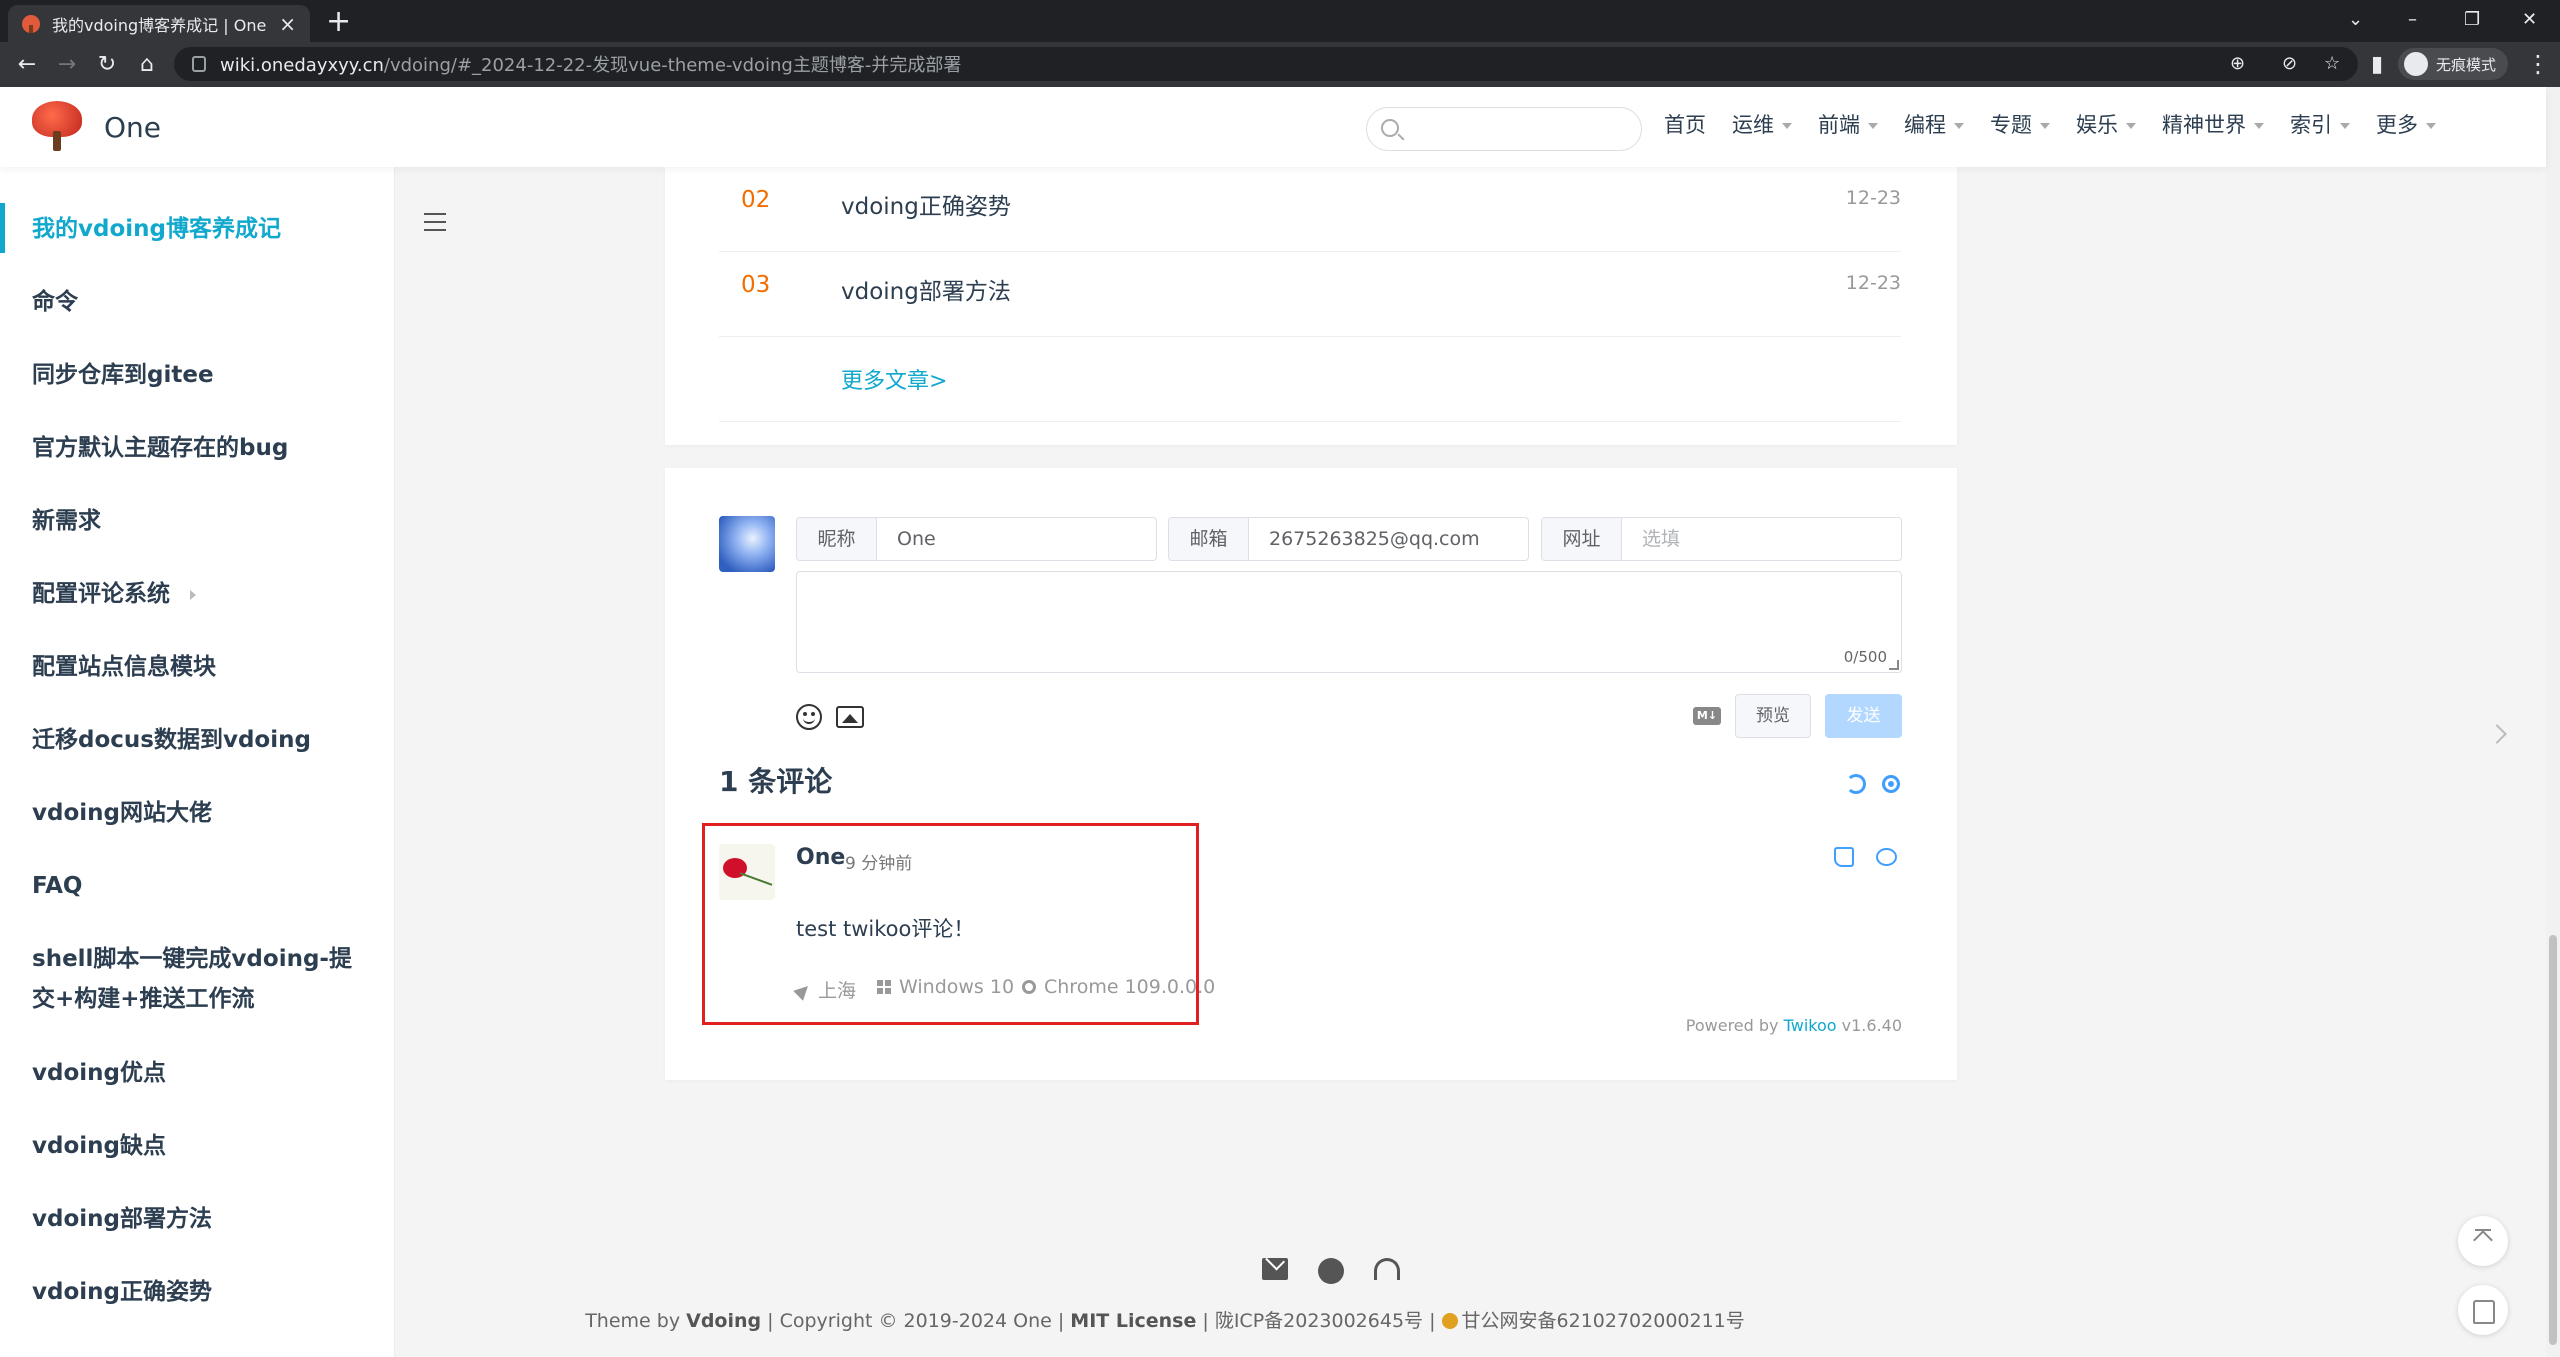 Image resolution: width=2560 pixels, height=1357 pixels. What do you see at coordinates (2332, 64) in the screenshot?
I see `bookmark-star-icon: ☆` at bounding box center [2332, 64].